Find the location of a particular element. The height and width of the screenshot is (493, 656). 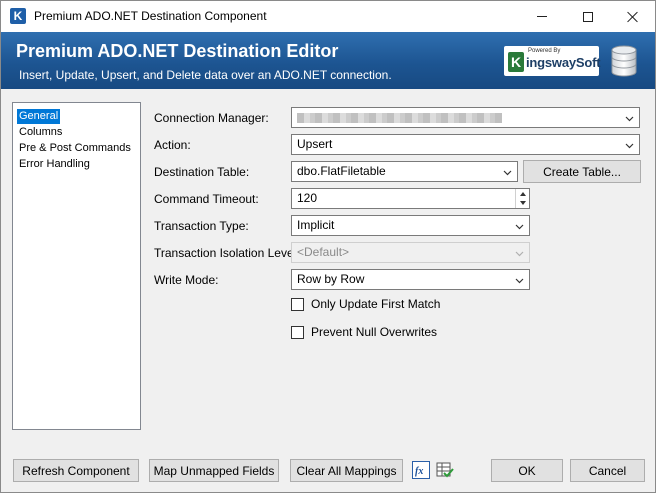

close-button is located at coordinates (632, 16).